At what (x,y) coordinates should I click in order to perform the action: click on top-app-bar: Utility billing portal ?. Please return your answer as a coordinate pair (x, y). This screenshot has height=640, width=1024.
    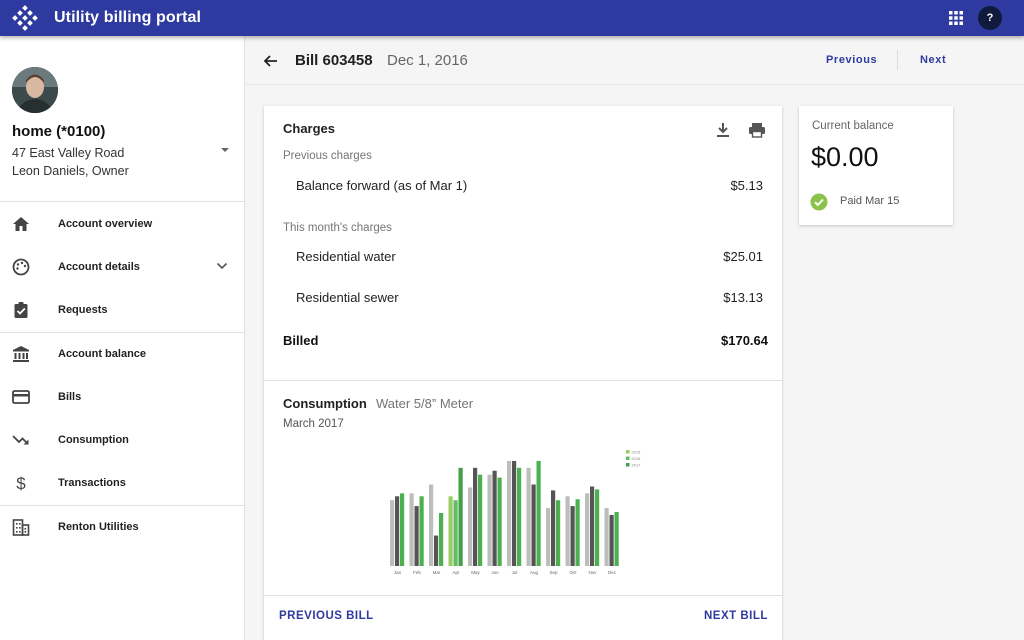
    Looking at the image, I should click on (512, 18).